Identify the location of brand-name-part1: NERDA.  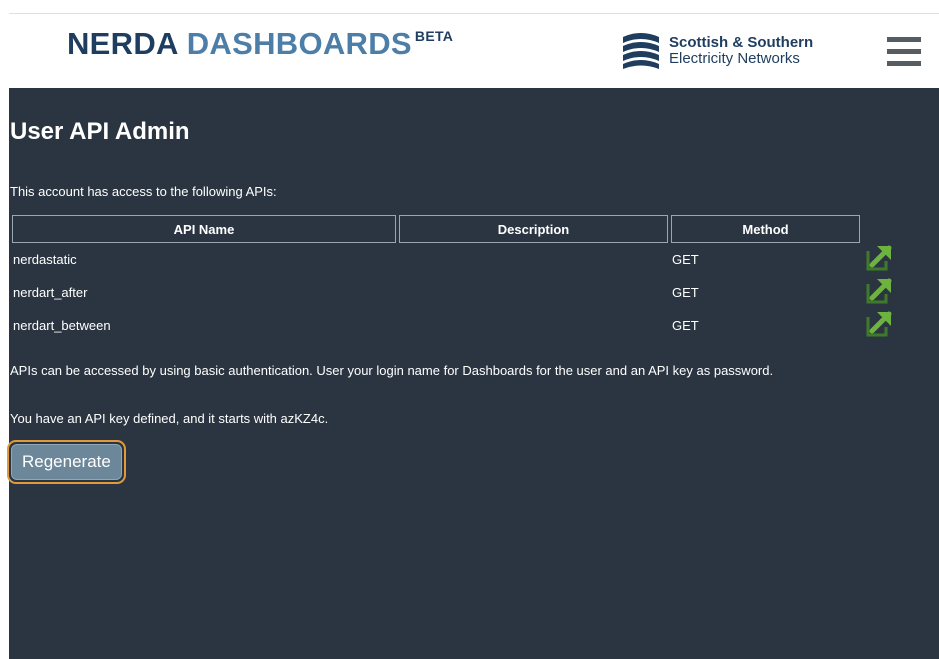
(123, 43).